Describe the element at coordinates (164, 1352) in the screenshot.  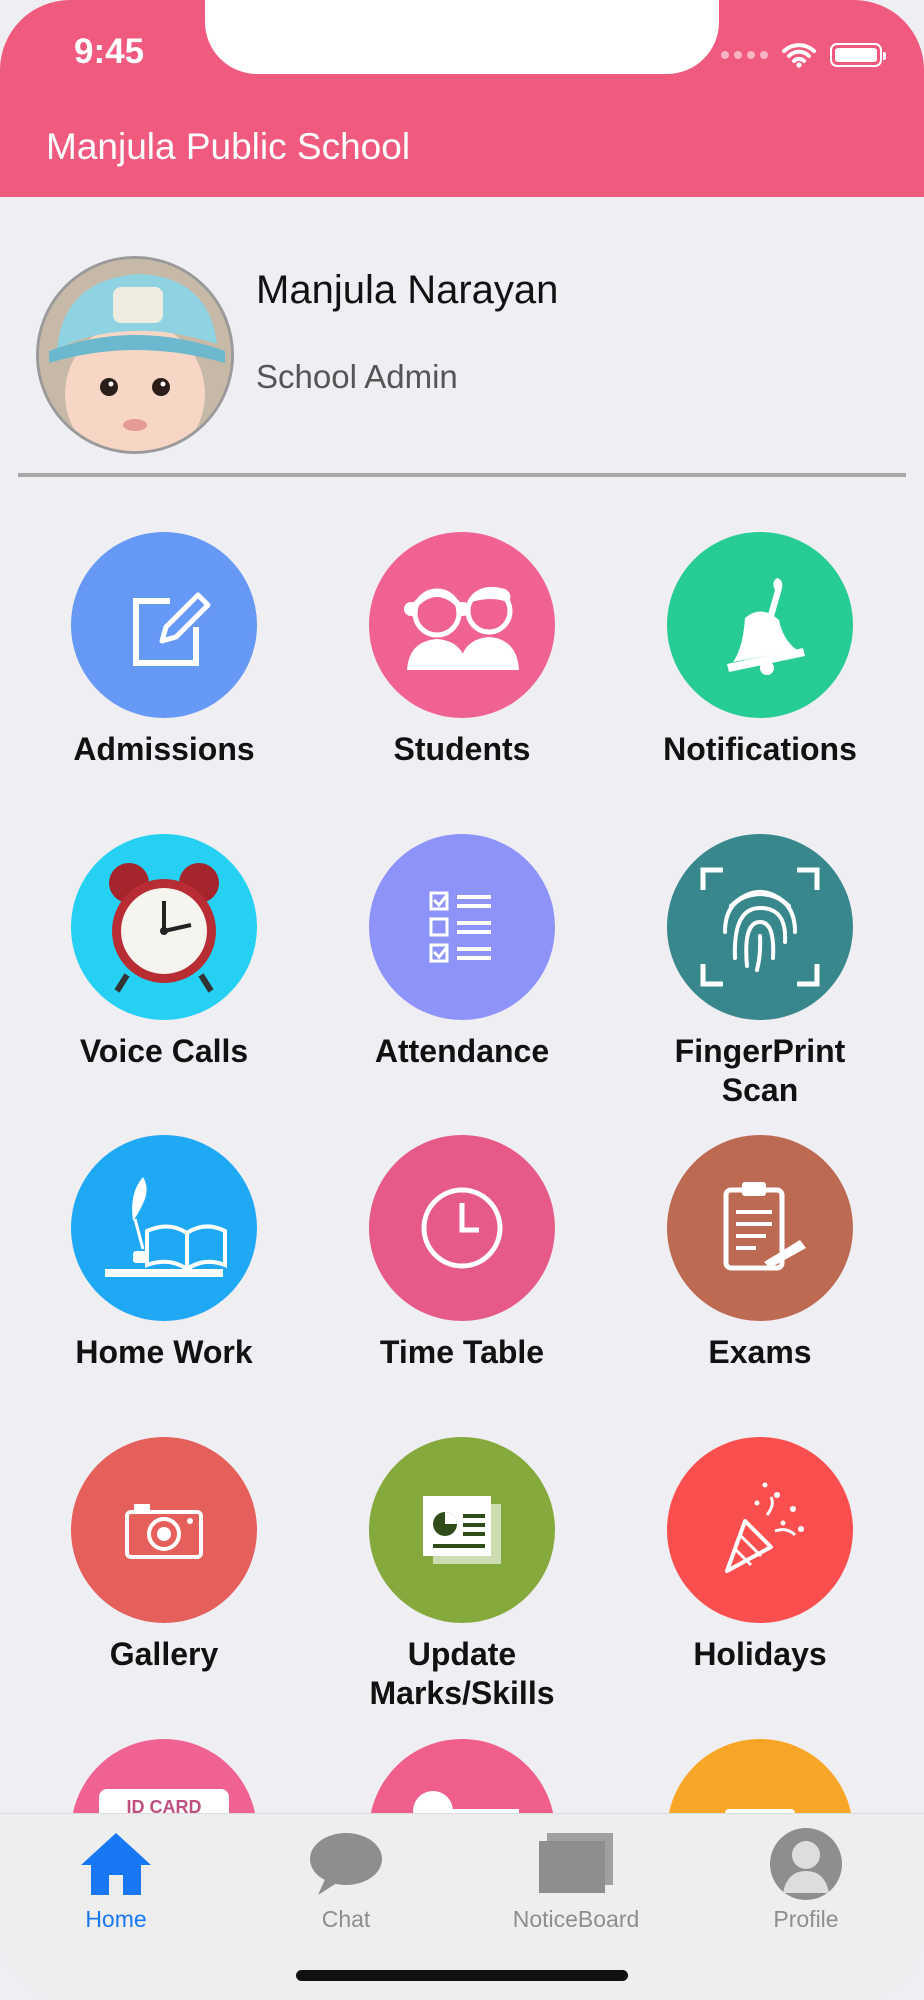
I see `tile-label: Home Work` at that location.